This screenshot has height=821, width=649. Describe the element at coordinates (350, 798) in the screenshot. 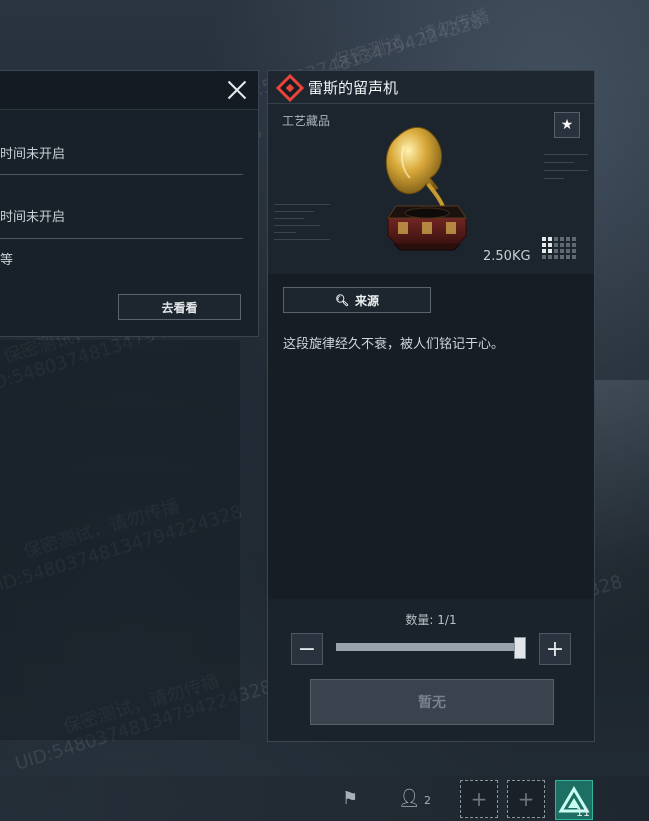

I see `flag-icon: ⚑` at that location.